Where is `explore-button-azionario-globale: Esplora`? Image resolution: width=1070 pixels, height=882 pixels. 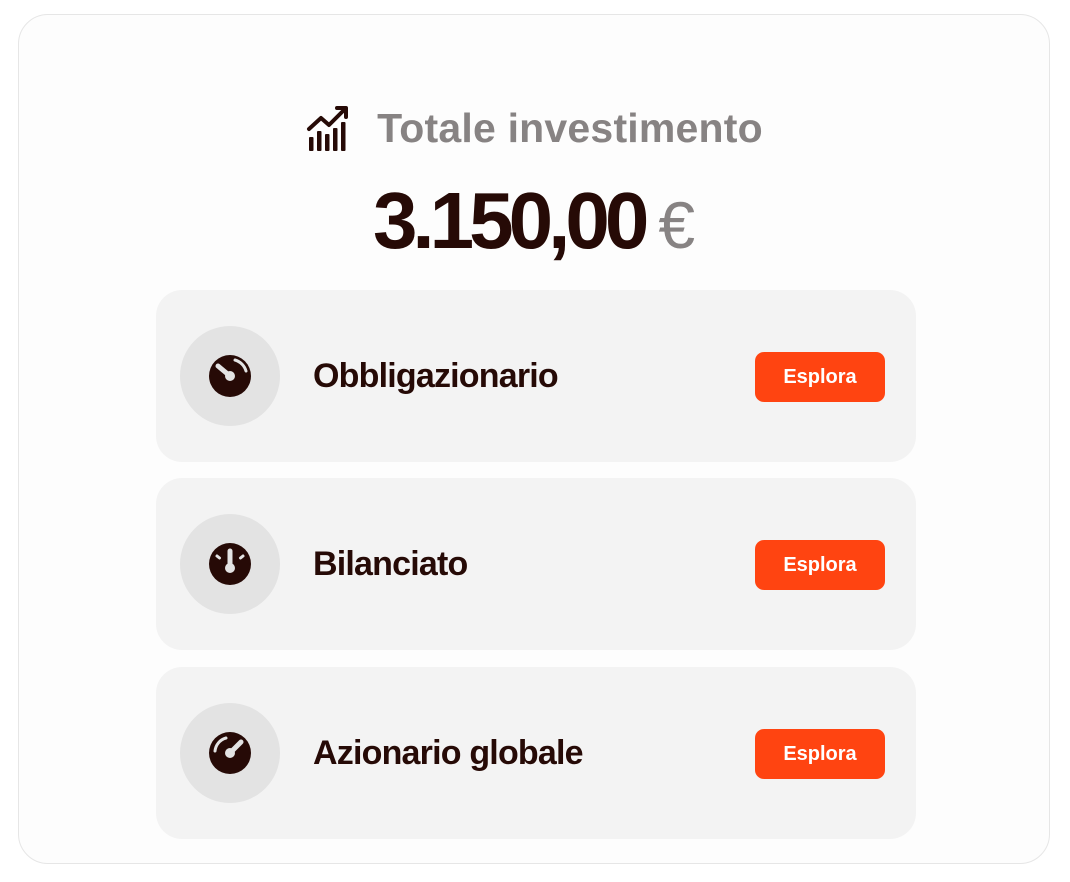
explore-button-azionario-globale: Esplora is located at coordinates (820, 754).